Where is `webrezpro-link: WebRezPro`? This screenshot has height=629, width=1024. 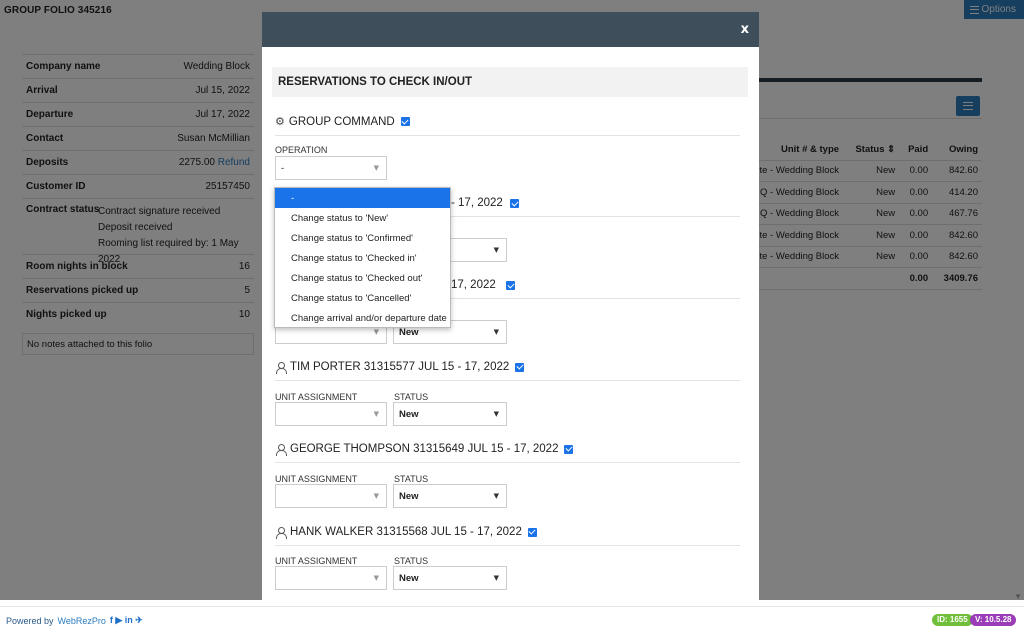 webrezpro-link: WebRezPro is located at coordinates (82, 621).